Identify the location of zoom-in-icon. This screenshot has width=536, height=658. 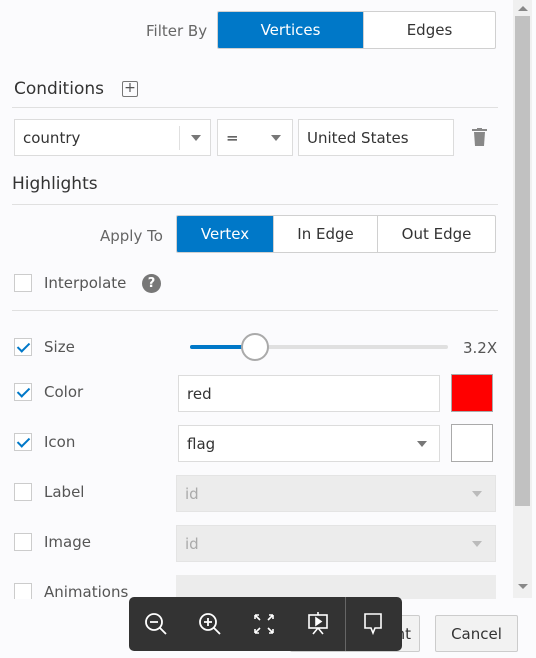
(210, 624).